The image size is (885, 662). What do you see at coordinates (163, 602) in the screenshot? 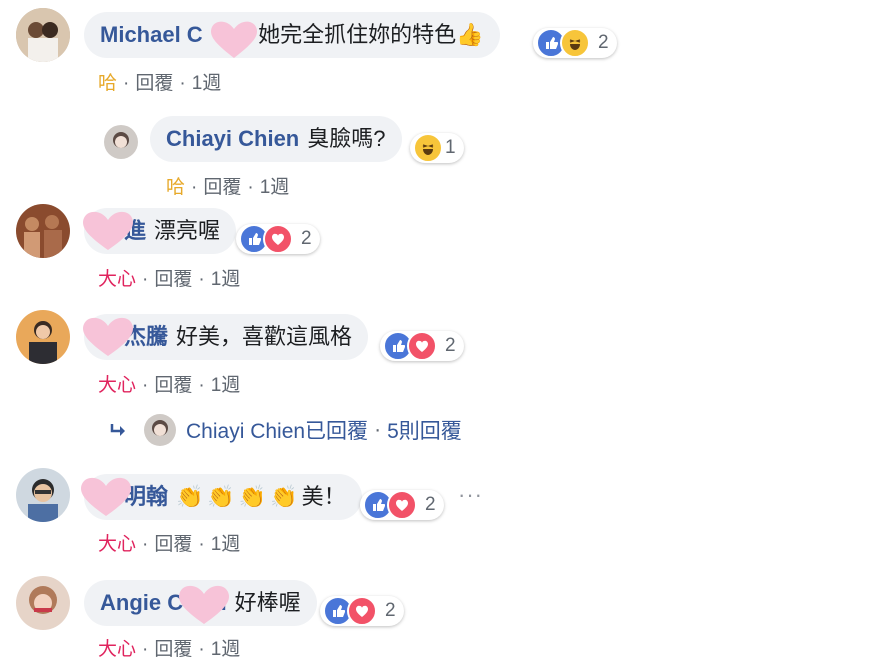
I see `commenter-name: Angie Cn` at bounding box center [163, 602].